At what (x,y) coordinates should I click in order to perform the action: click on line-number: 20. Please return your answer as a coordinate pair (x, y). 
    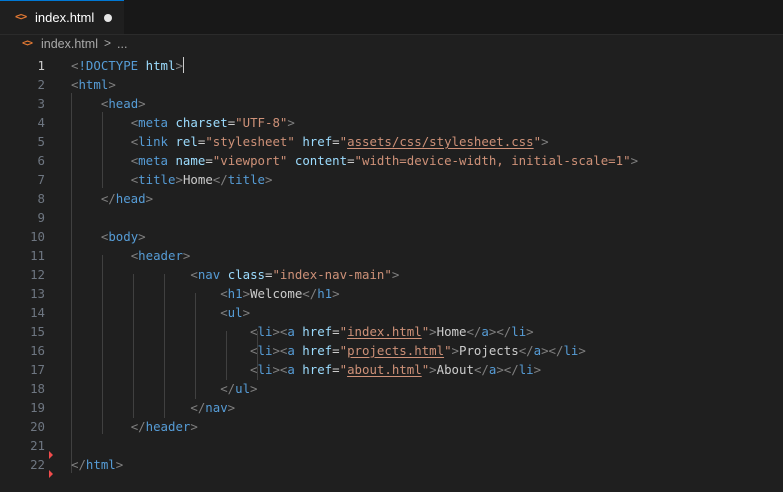
    Looking at the image, I should click on (37, 426).